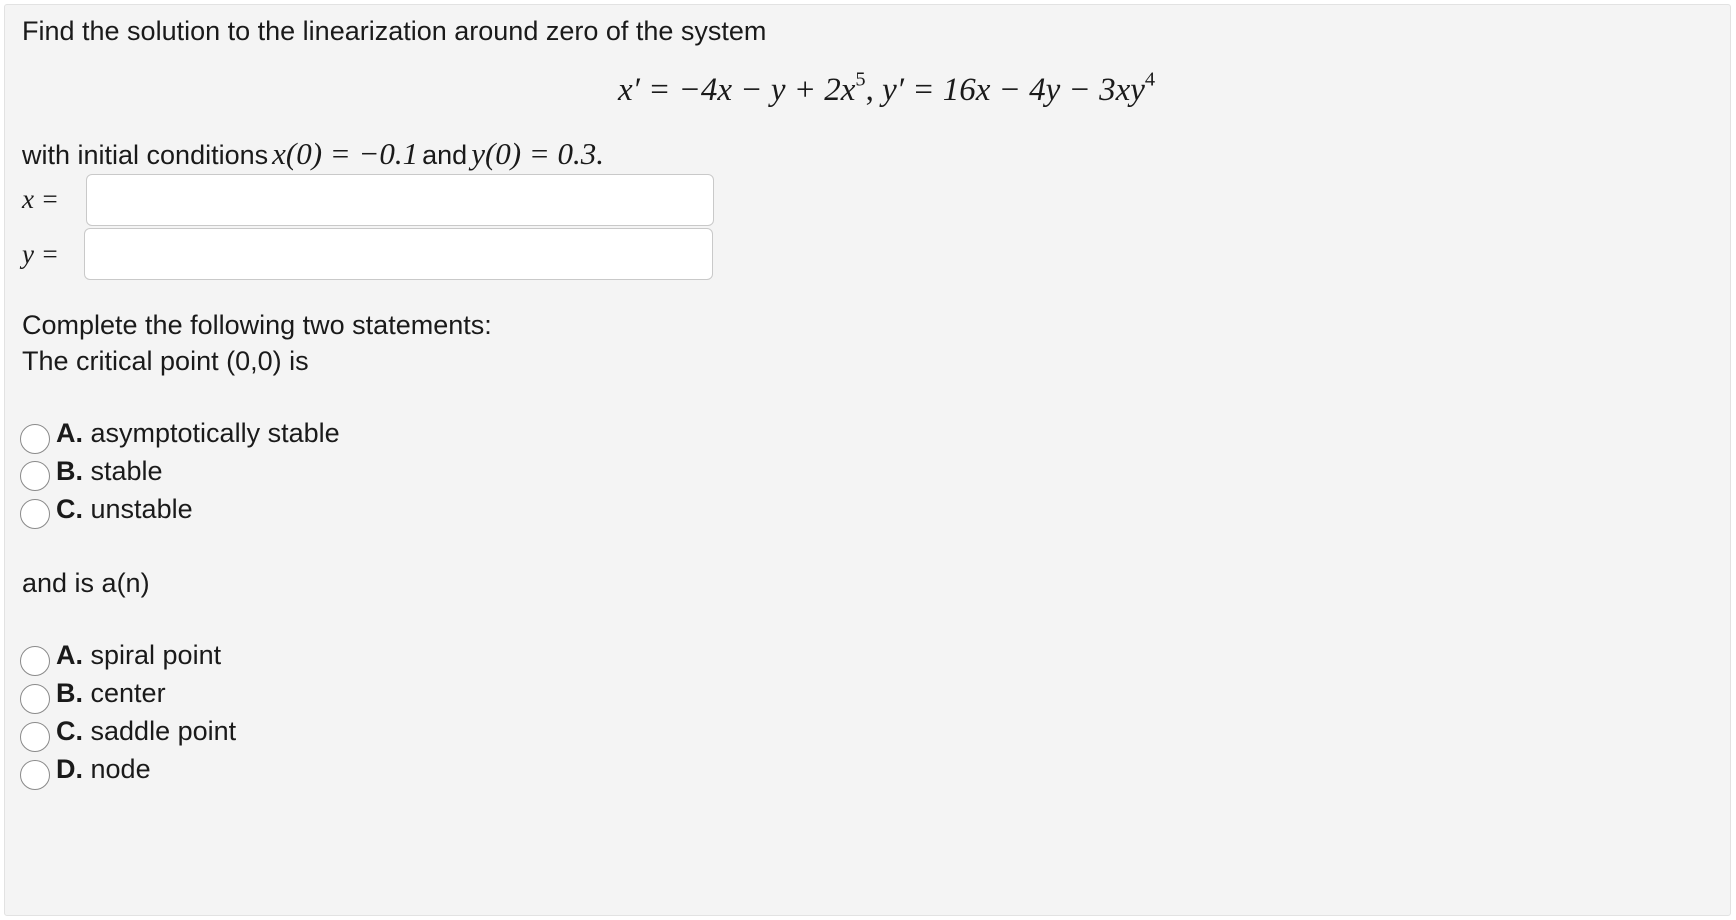 Image resolution: width=1736 pixels, height=920 pixels. I want to click on x-answer-label: x =, so click(40, 199).